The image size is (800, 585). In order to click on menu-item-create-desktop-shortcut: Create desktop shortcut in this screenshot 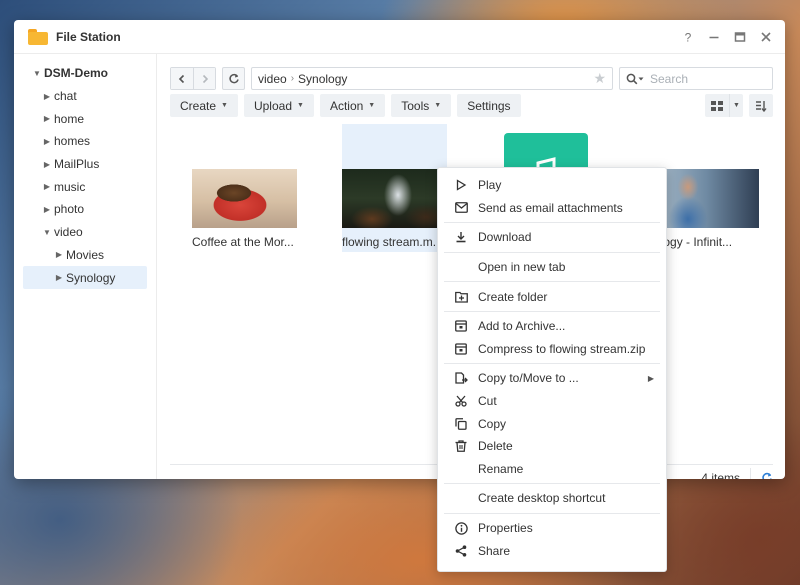, I will do `click(552, 498)`.